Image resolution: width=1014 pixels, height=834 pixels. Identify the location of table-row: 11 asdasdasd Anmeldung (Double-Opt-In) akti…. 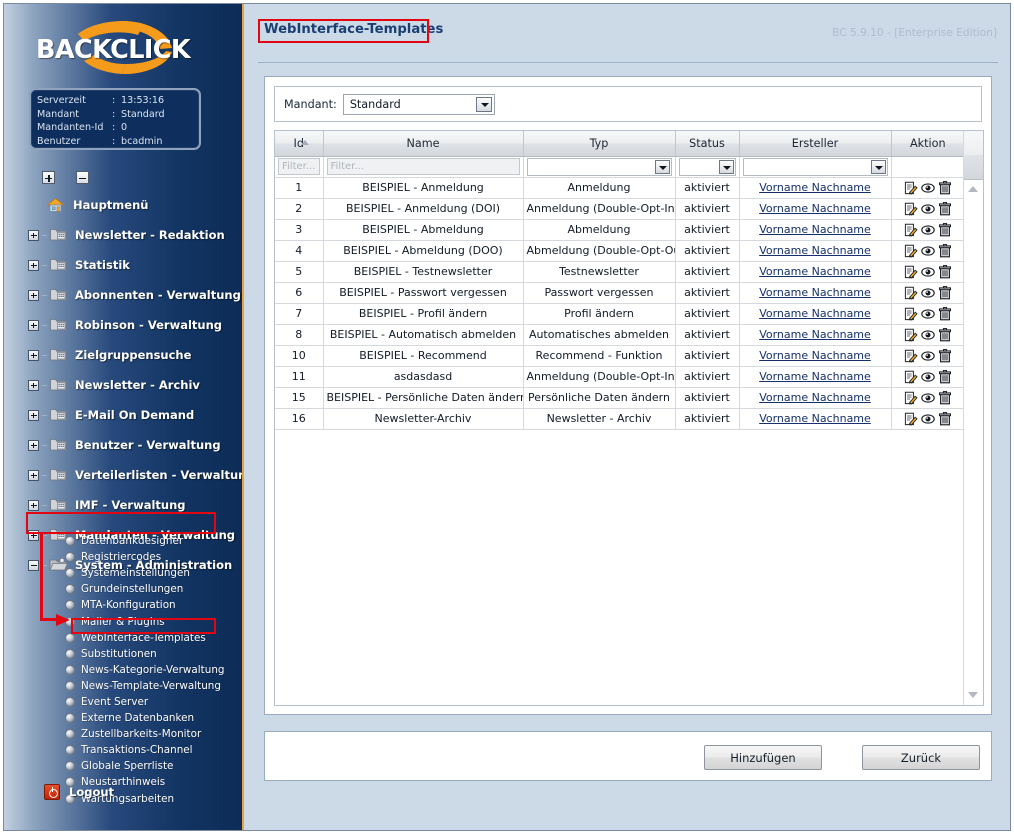
(619, 377).